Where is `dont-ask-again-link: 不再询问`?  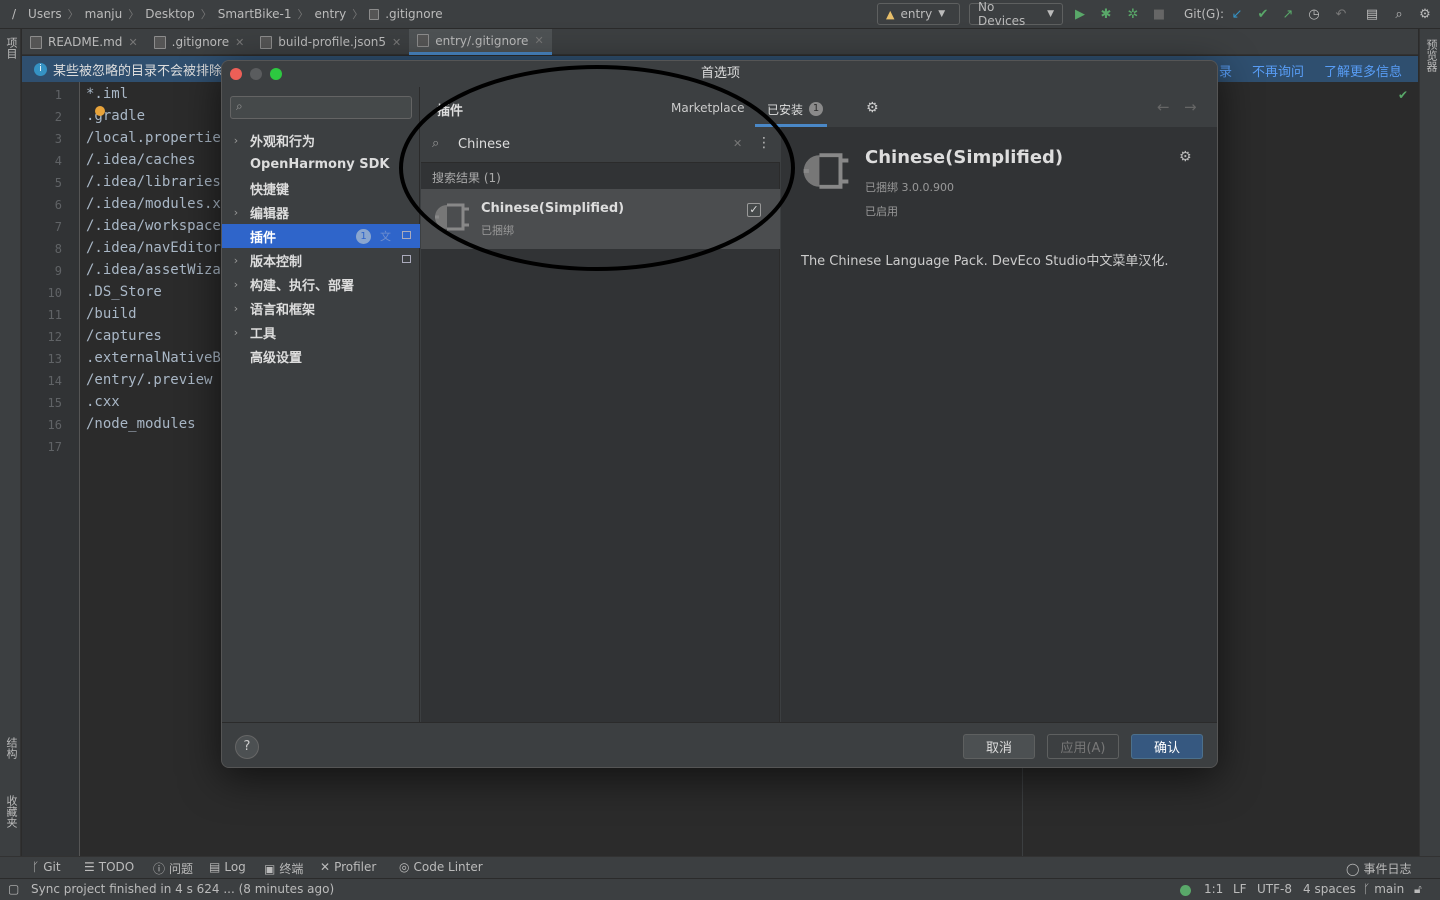 dont-ask-again-link: 不再询问 is located at coordinates (1278, 70).